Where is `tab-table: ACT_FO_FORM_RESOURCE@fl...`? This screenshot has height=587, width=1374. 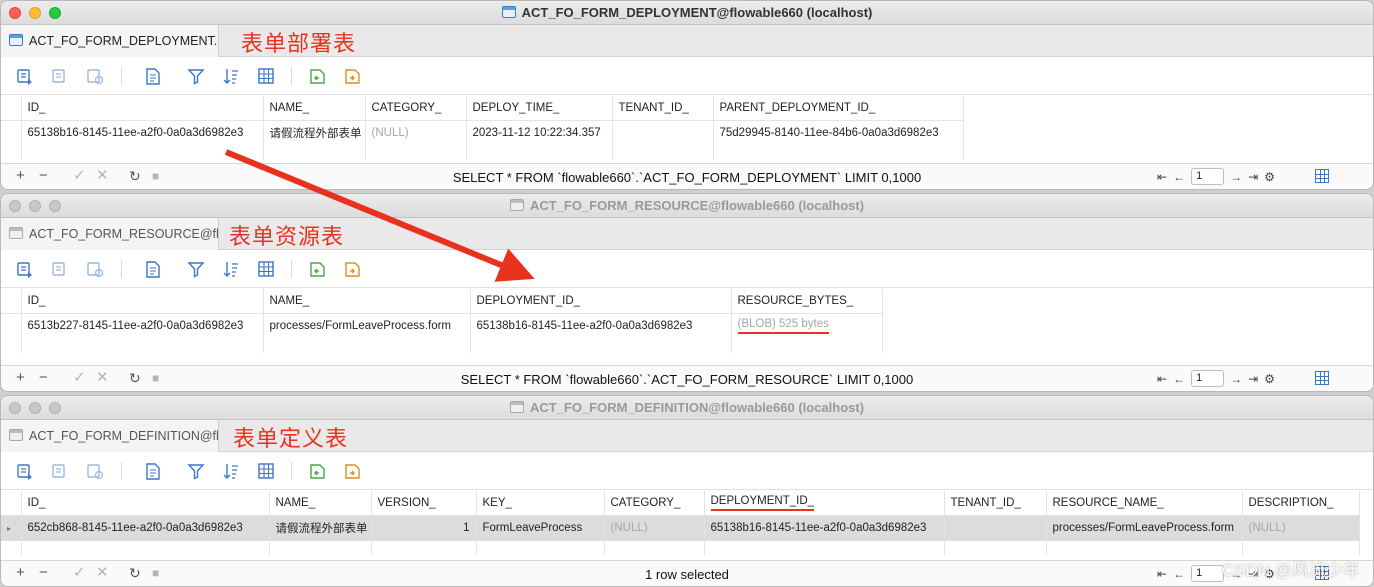 tab-table: ACT_FO_FORM_RESOURCE@fl... is located at coordinates (110, 234).